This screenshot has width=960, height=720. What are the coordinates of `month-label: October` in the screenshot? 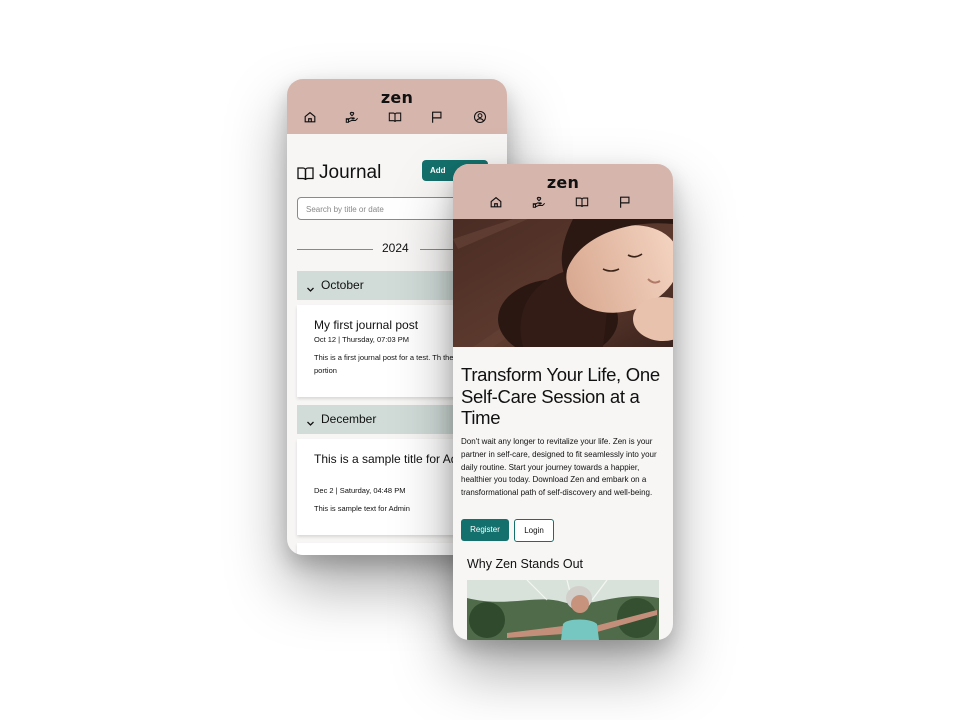 It's located at (342, 285).